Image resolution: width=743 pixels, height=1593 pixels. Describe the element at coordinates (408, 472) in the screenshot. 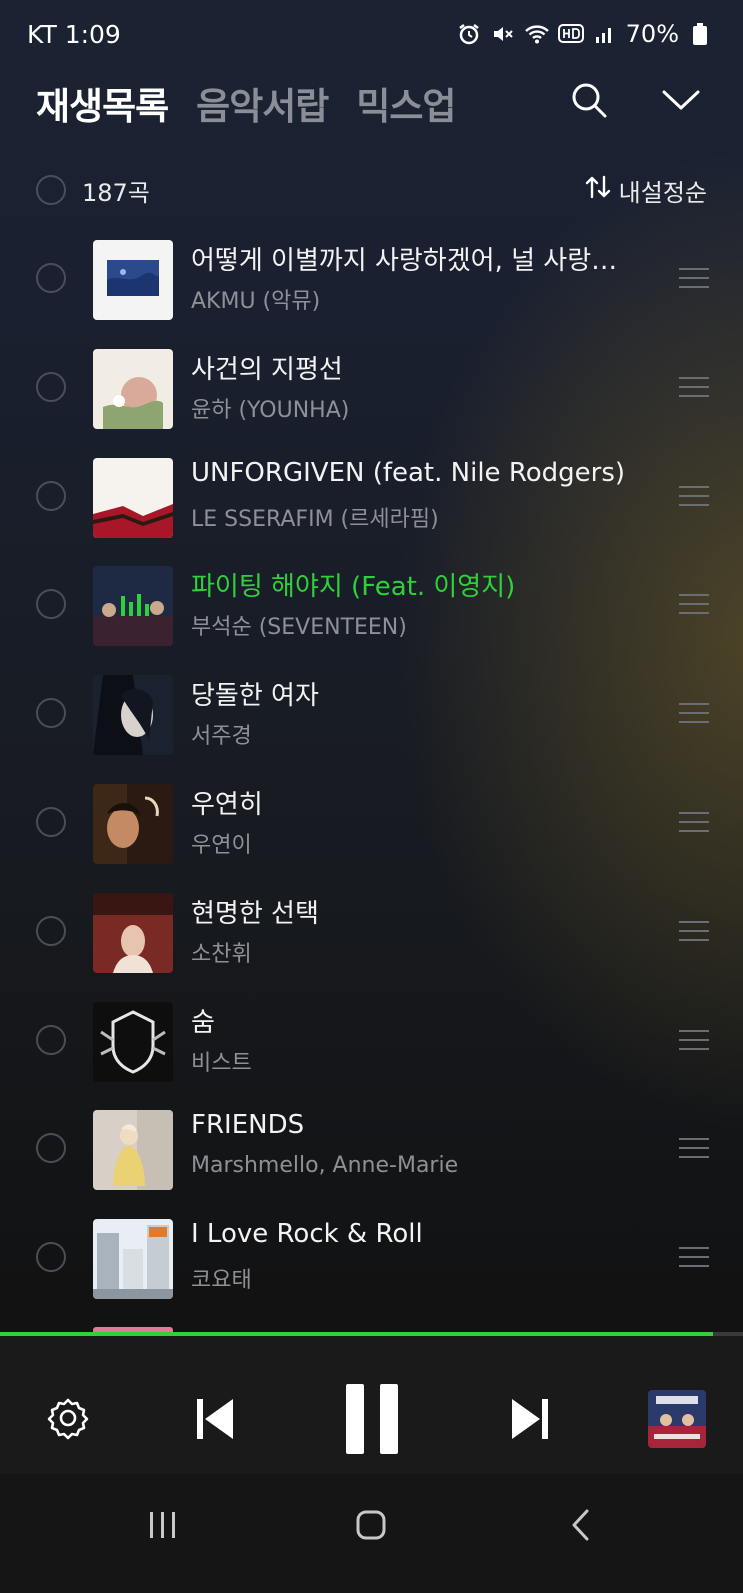

I see `track-title: UNFORGIVEN (feat. Nile Rodgers)` at that location.